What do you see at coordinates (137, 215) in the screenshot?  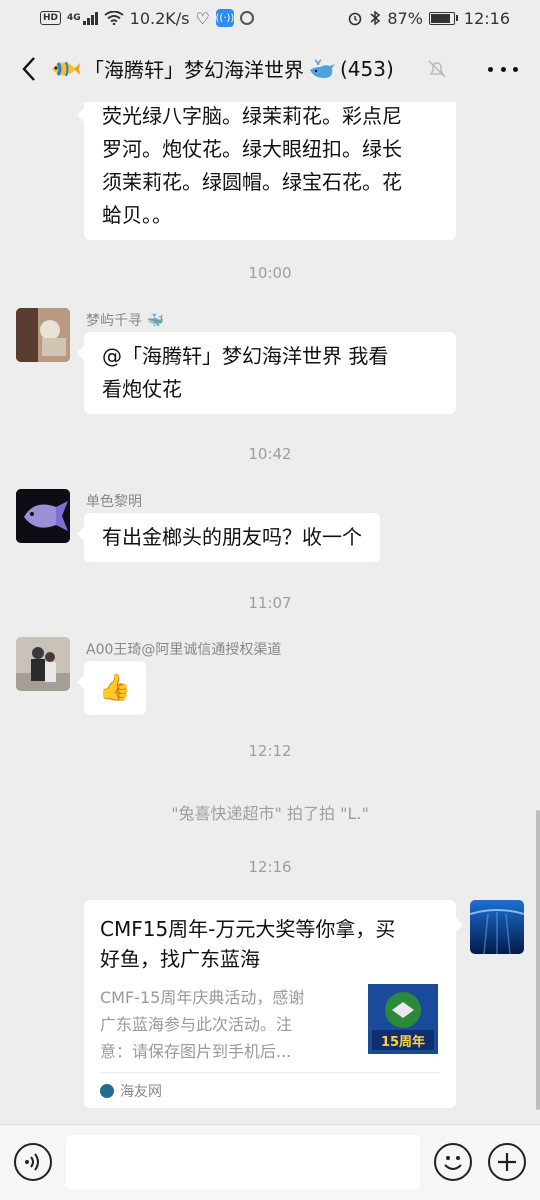 I see `message-line: 蛤贝。。` at bounding box center [137, 215].